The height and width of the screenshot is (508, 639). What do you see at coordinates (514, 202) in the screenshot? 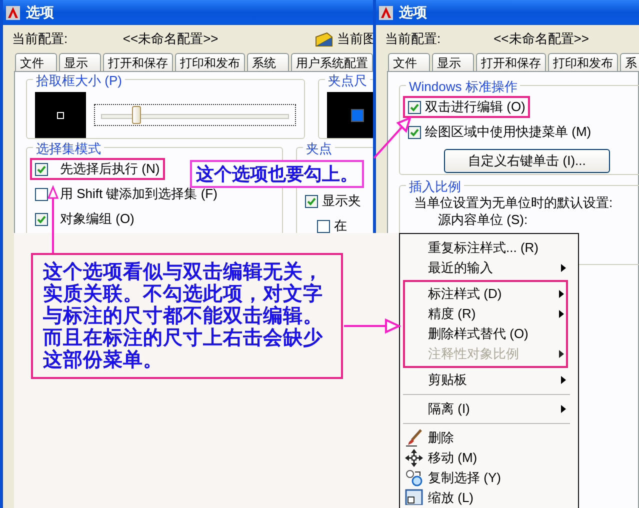
I see `note-text: 当单位设置为无单位时的默认设置:` at bounding box center [514, 202].